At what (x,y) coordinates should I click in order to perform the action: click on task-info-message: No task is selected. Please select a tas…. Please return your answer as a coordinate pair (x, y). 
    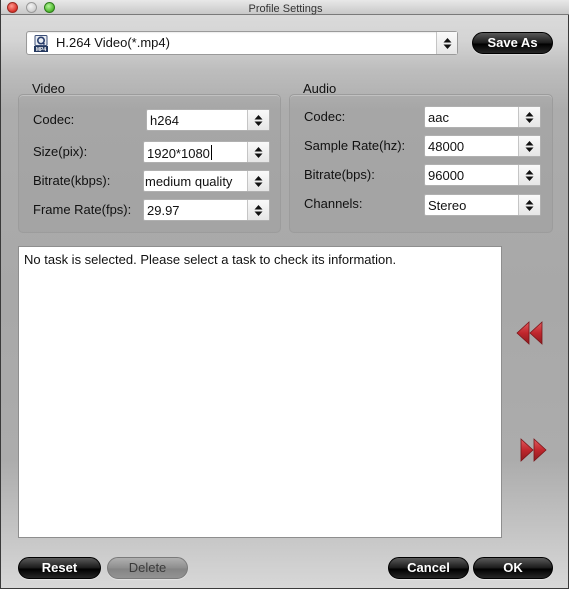
    Looking at the image, I should click on (210, 259).